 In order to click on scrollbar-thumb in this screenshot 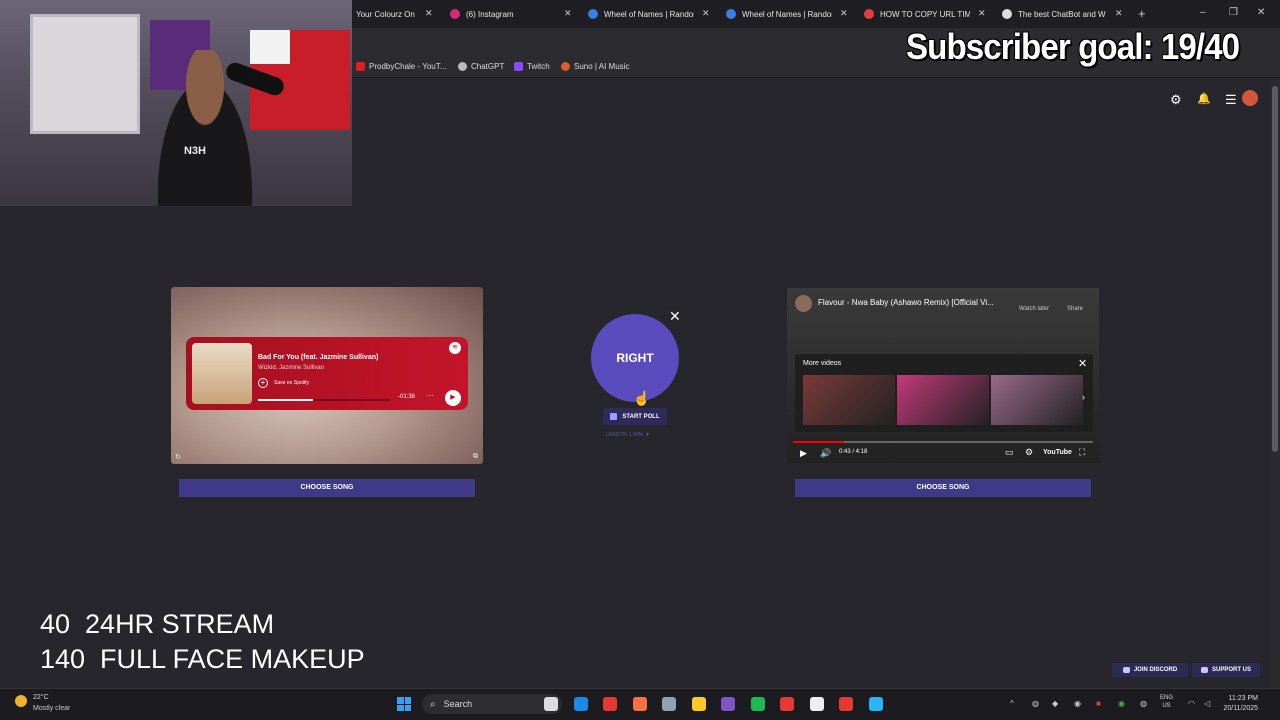, I will do `click(1275, 269)`.